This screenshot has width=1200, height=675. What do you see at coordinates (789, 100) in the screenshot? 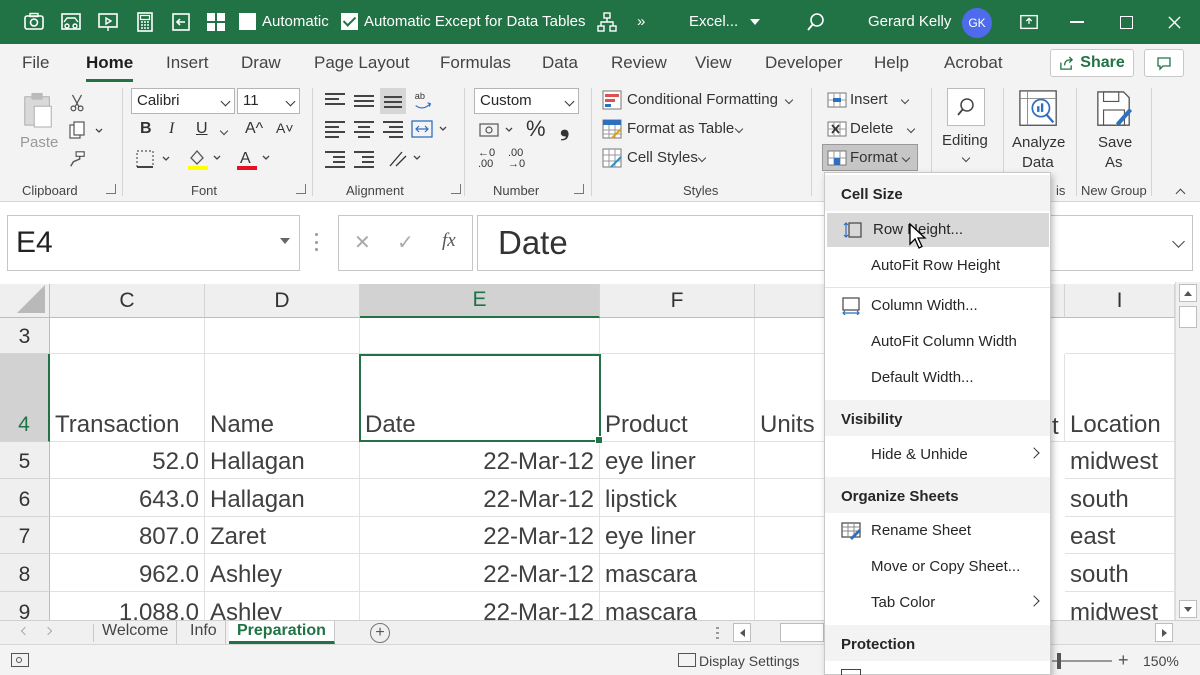
I see `conditional-chevron-down-icon` at bounding box center [789, 100].